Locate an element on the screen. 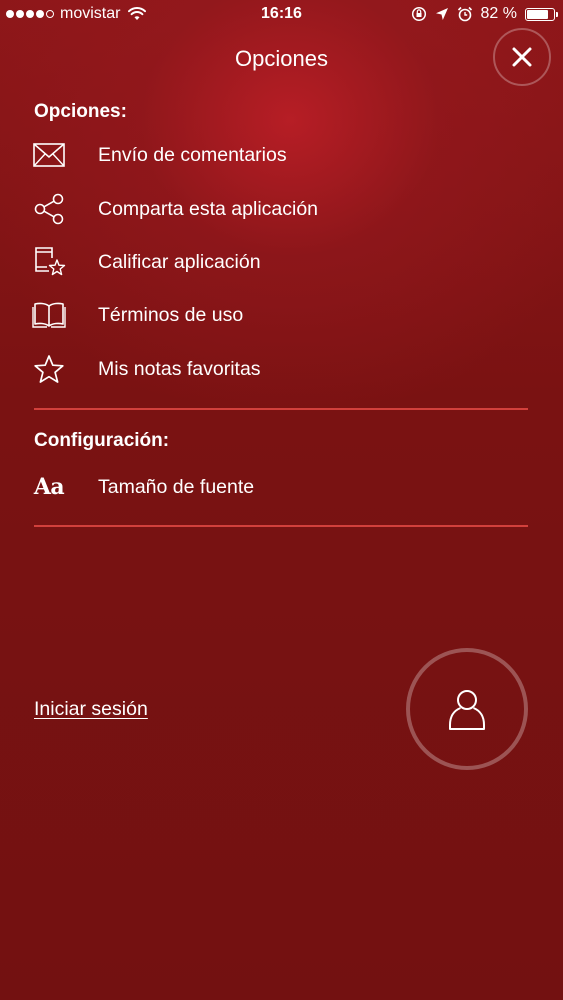 The height and width of the screenshot is (1000, 563). location-icon is located at coordinates (441, 14).